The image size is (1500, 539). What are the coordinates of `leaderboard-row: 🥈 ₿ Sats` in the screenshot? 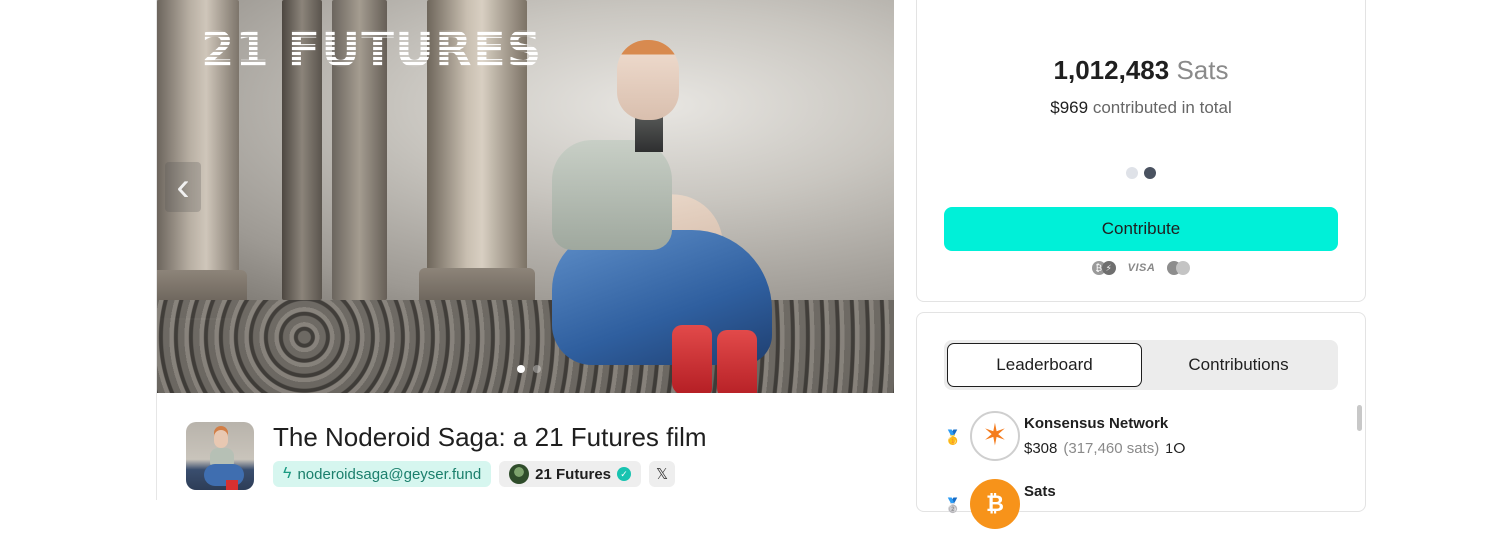 It's located at (1000, 509).